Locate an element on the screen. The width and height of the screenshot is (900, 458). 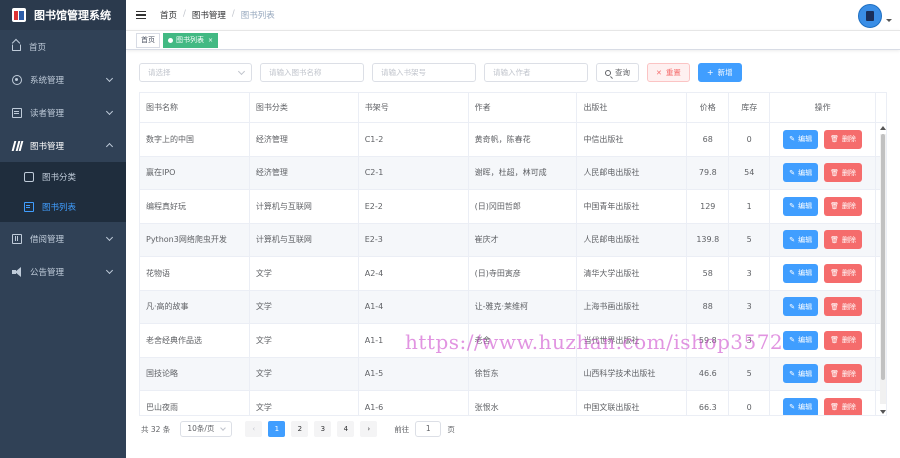
caret-down-icon is located at coordinates (889, 20).